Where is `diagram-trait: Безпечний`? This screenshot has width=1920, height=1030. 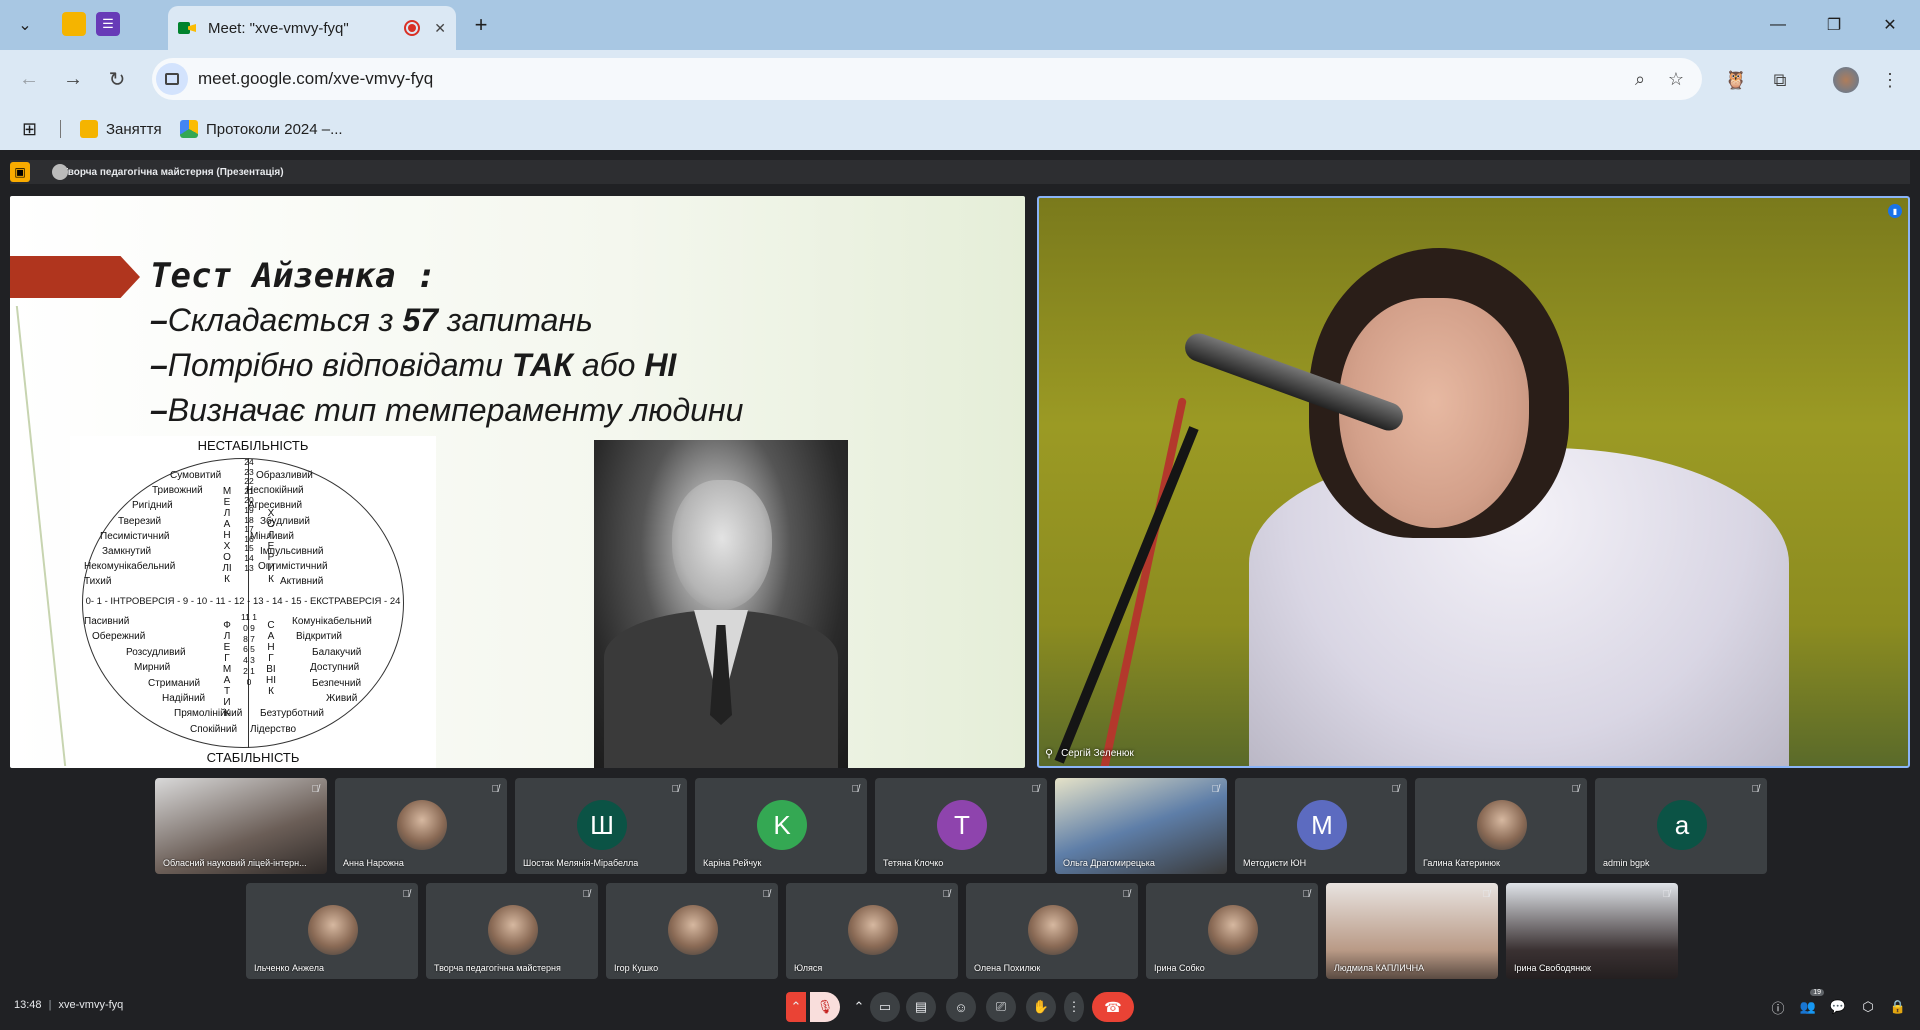
diagram-trait: Безпечний is located at coordinates (337, 683).